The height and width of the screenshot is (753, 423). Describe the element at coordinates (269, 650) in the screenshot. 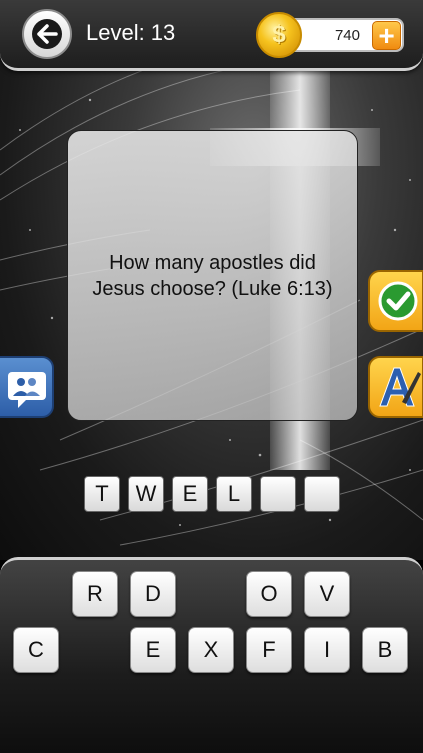

I see `letter-key: F` at that location.